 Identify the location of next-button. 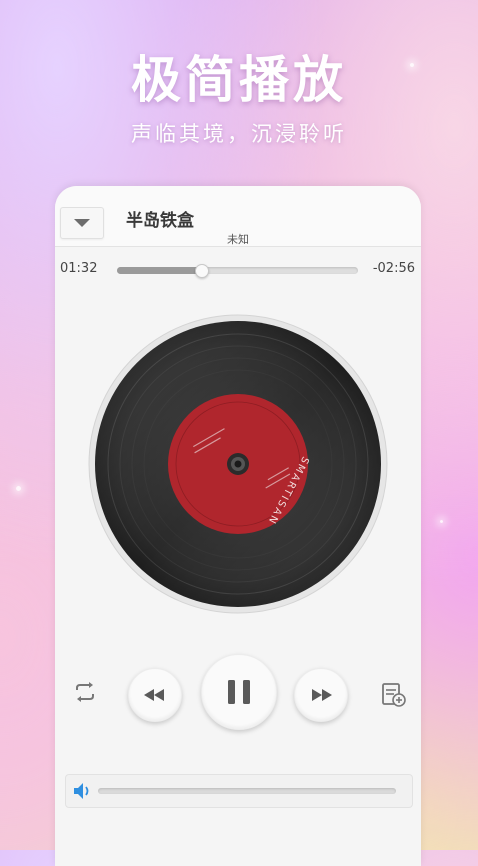
(321, 695).